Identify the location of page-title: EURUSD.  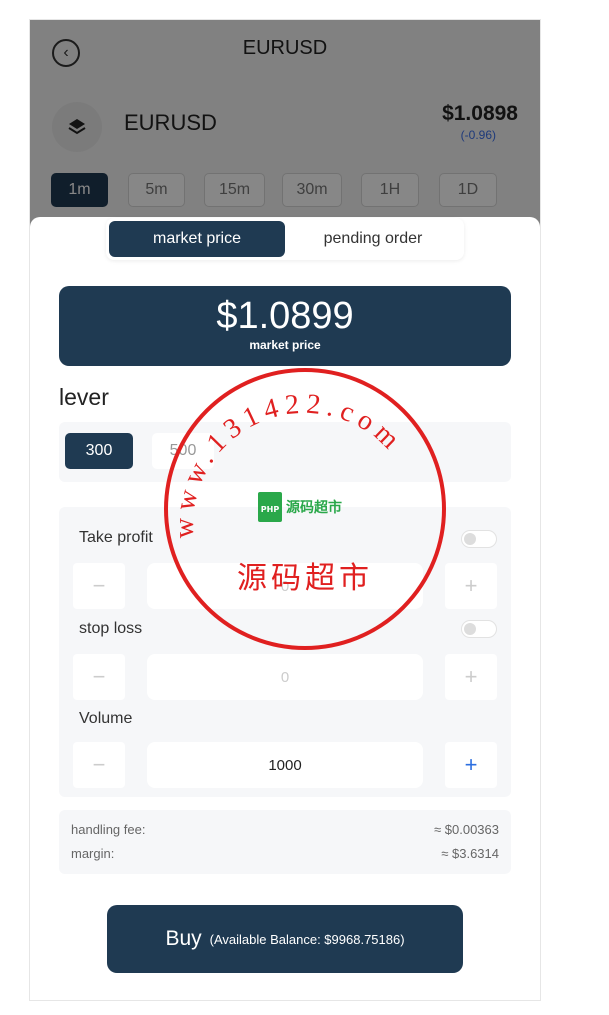
(285, 48).